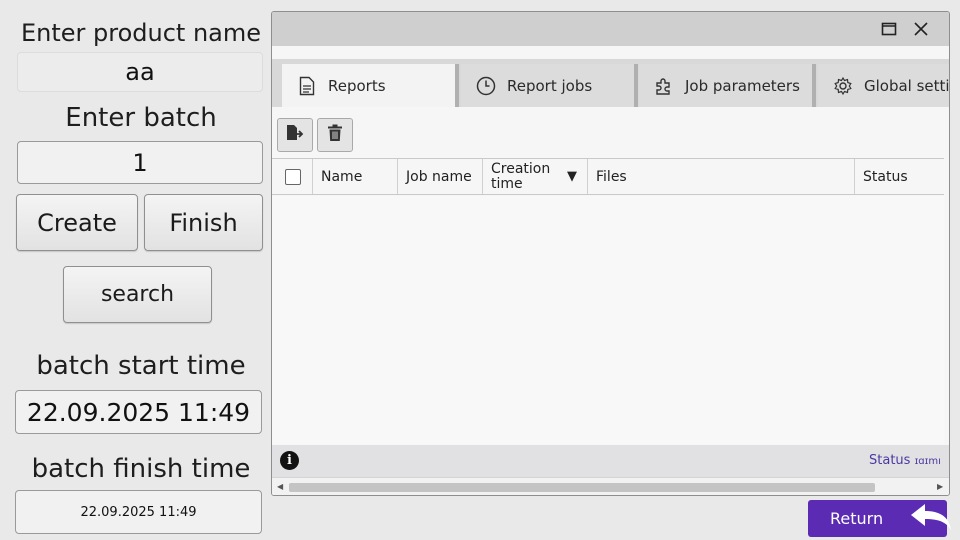 The height and width of the screenshot is (540, 960). Describe the element at coordinates (486, 86) in the screenshot. I see `clock-icon` at that location.